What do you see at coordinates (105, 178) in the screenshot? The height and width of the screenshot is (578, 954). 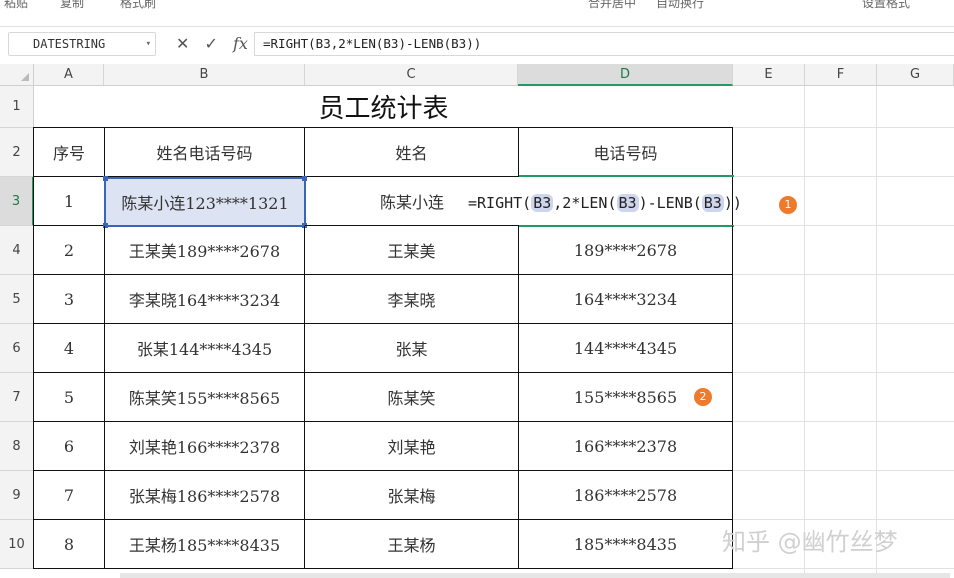 I see `selection-handle` at bounding box center [105, 178].